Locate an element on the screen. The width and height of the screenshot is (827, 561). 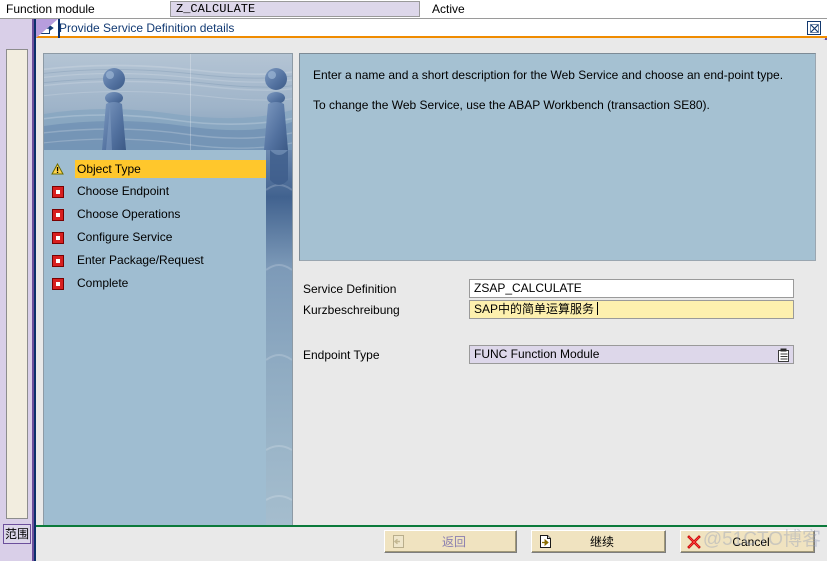
sidebar-item-choose-endpoint: Choose Endpoint is located at coordinates (155, 191).